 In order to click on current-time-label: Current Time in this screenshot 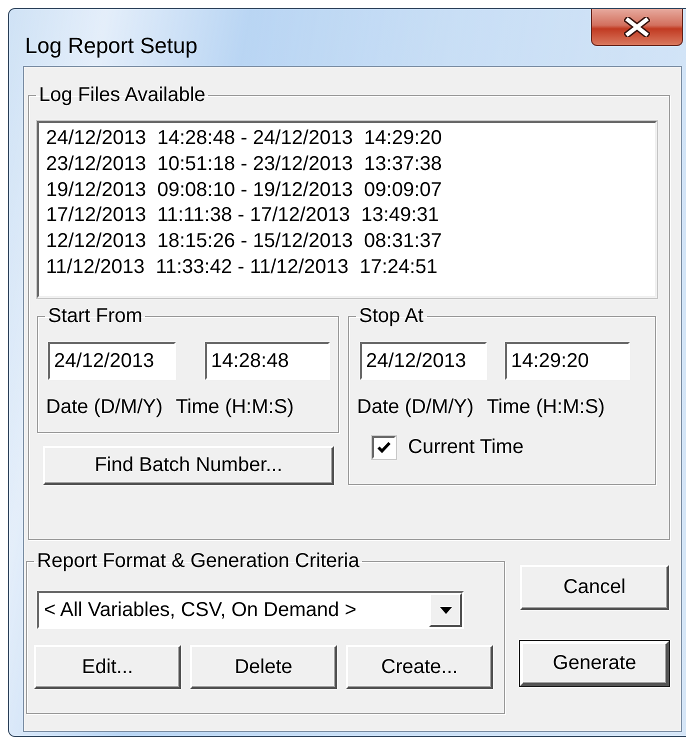, I will do `click(466, 447)`.